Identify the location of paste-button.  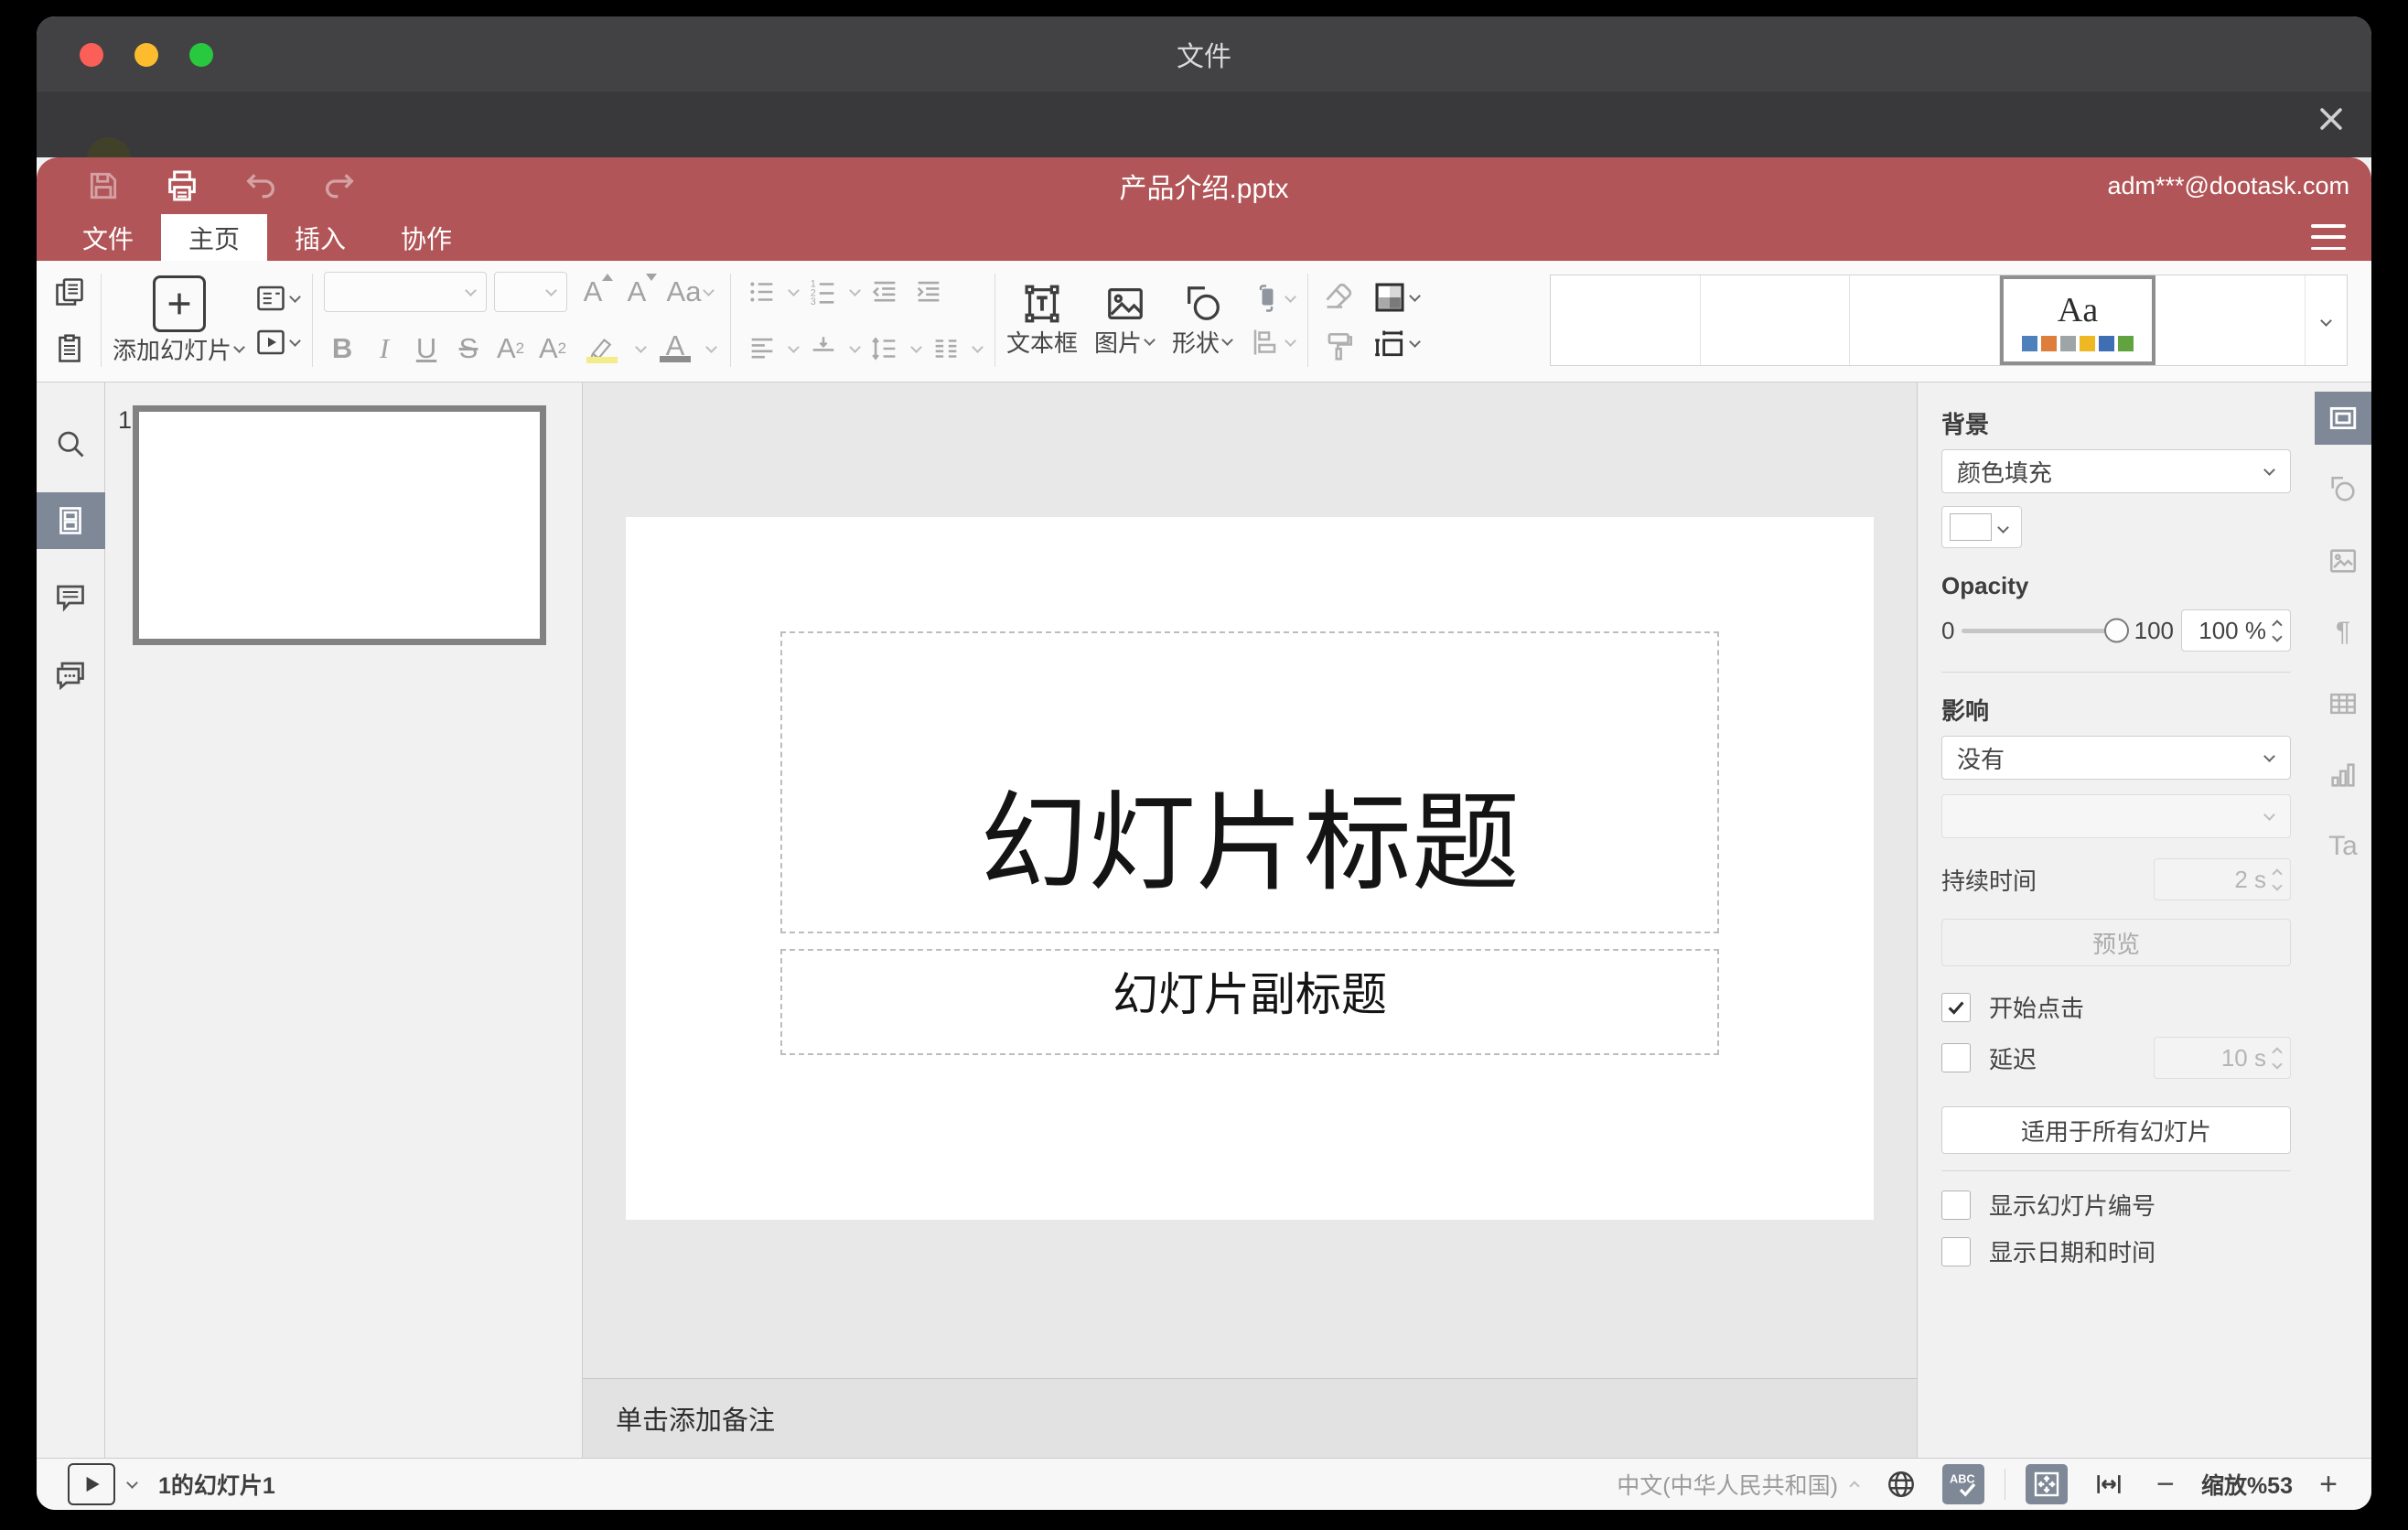
(69, 349).